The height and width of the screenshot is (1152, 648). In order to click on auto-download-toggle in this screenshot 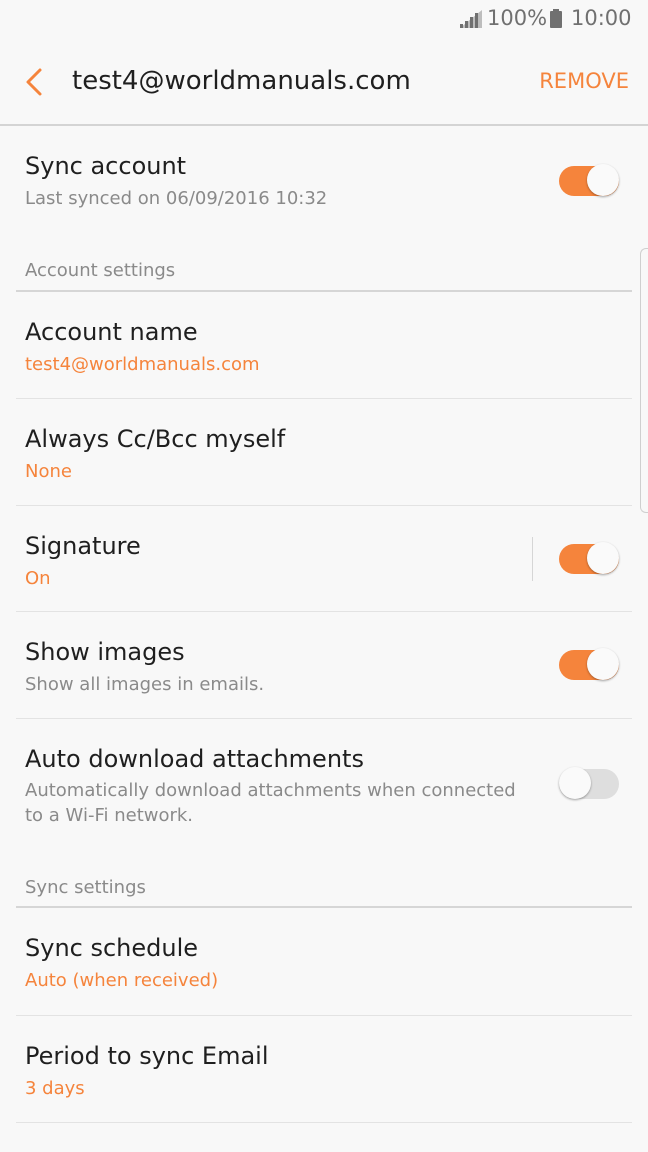, I will do `click(589, 783)`.